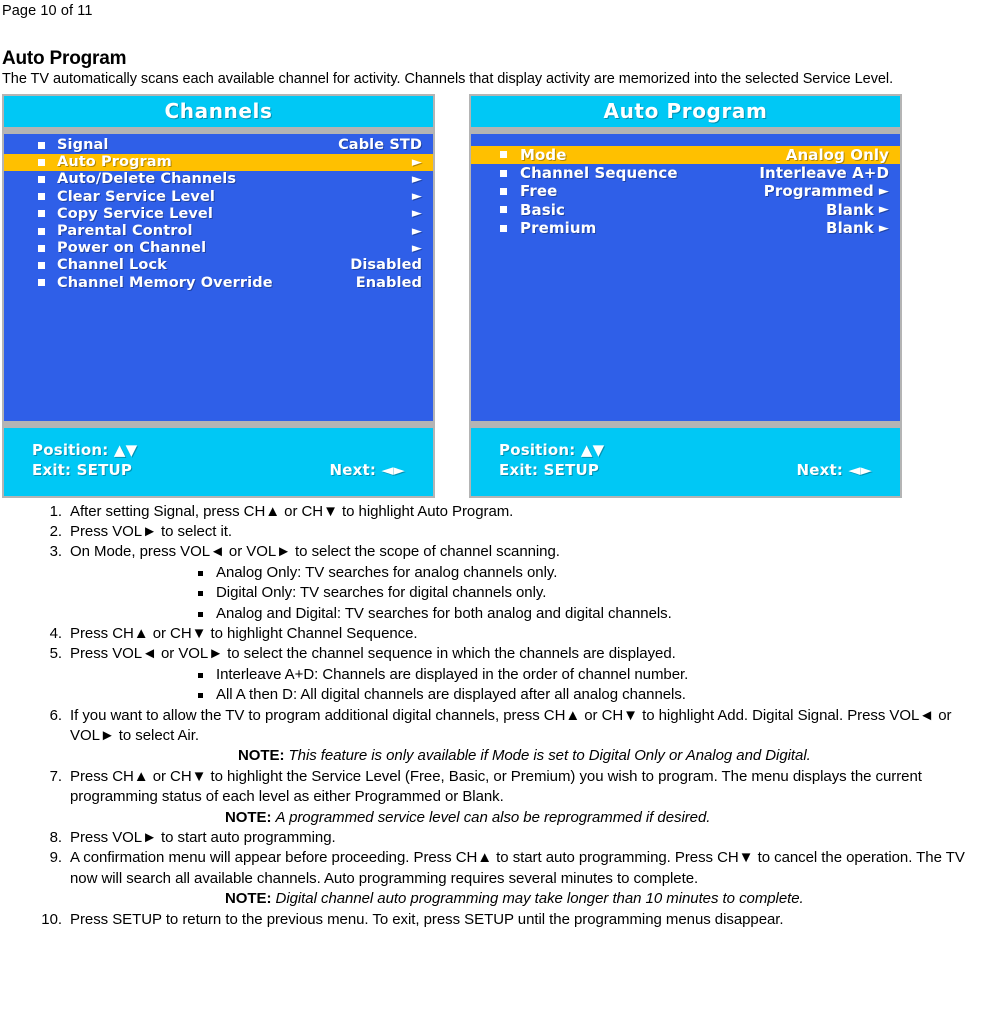  I want to click on osd-menu-row-label: Parental Control, so click(125, 231).